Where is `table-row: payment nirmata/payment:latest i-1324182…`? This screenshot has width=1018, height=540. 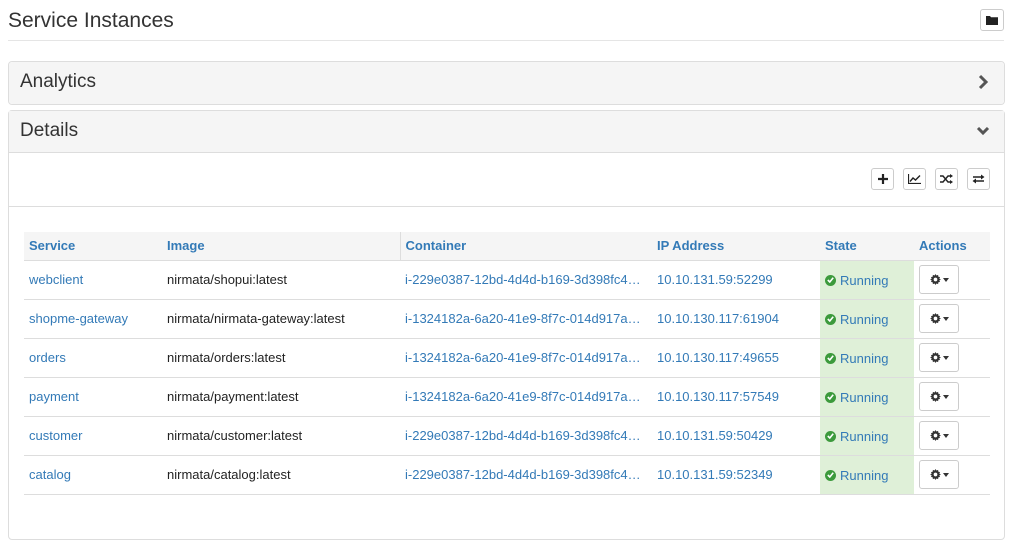
table-row: payment nirmata/payment:latest i-1324182… is located at coordinates (507, 397).